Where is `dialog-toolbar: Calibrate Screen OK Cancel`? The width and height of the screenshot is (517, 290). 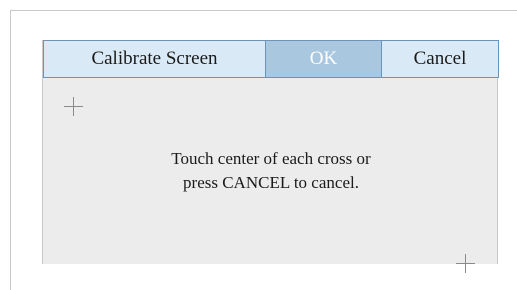
dialog-toolbar: Calibrate Screen OK Cancel is located at coordinates (271, 59).